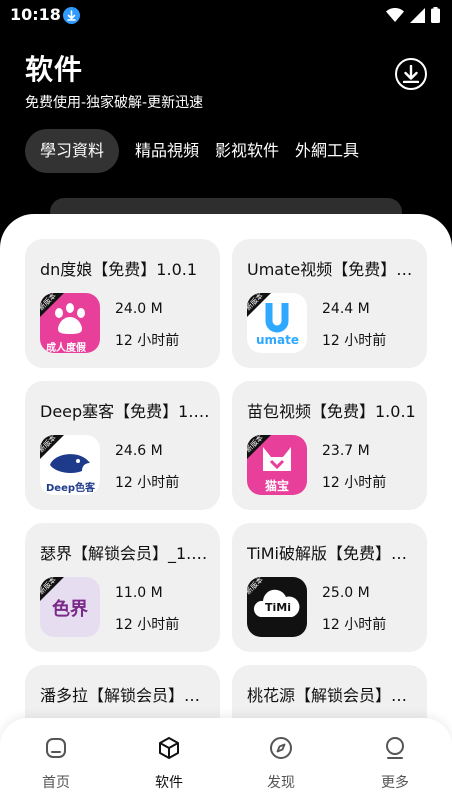 Image resolution: width=452 pixels, height=804 pixels. Describe the element at coordinates (72, 151) in the screenshot. I see `tab-study: 學习資料` at that location.